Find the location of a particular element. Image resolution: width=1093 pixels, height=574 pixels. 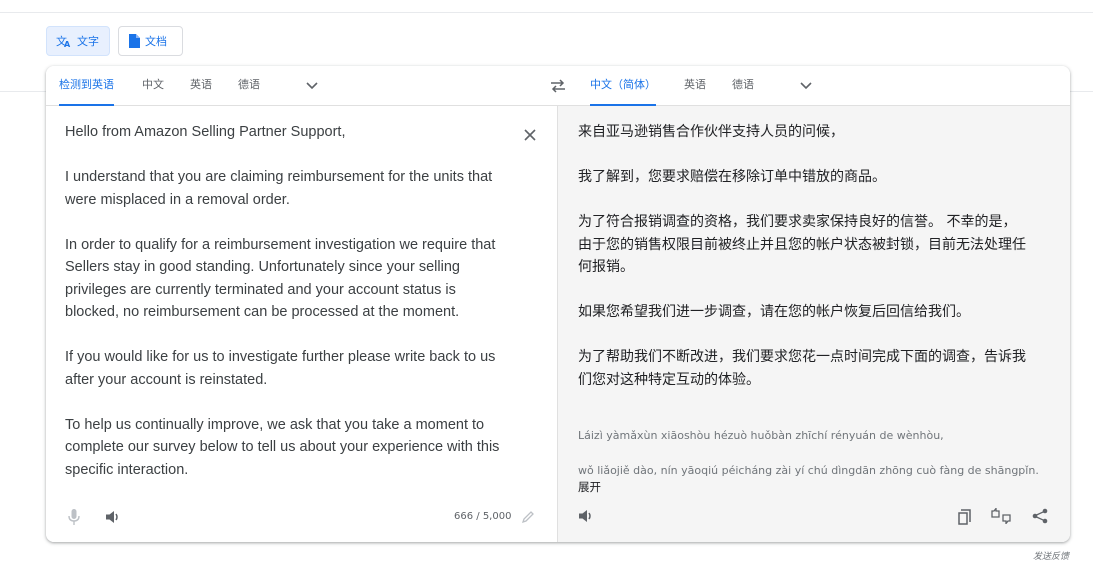

share-icon is located at coordinates (1040, 516).